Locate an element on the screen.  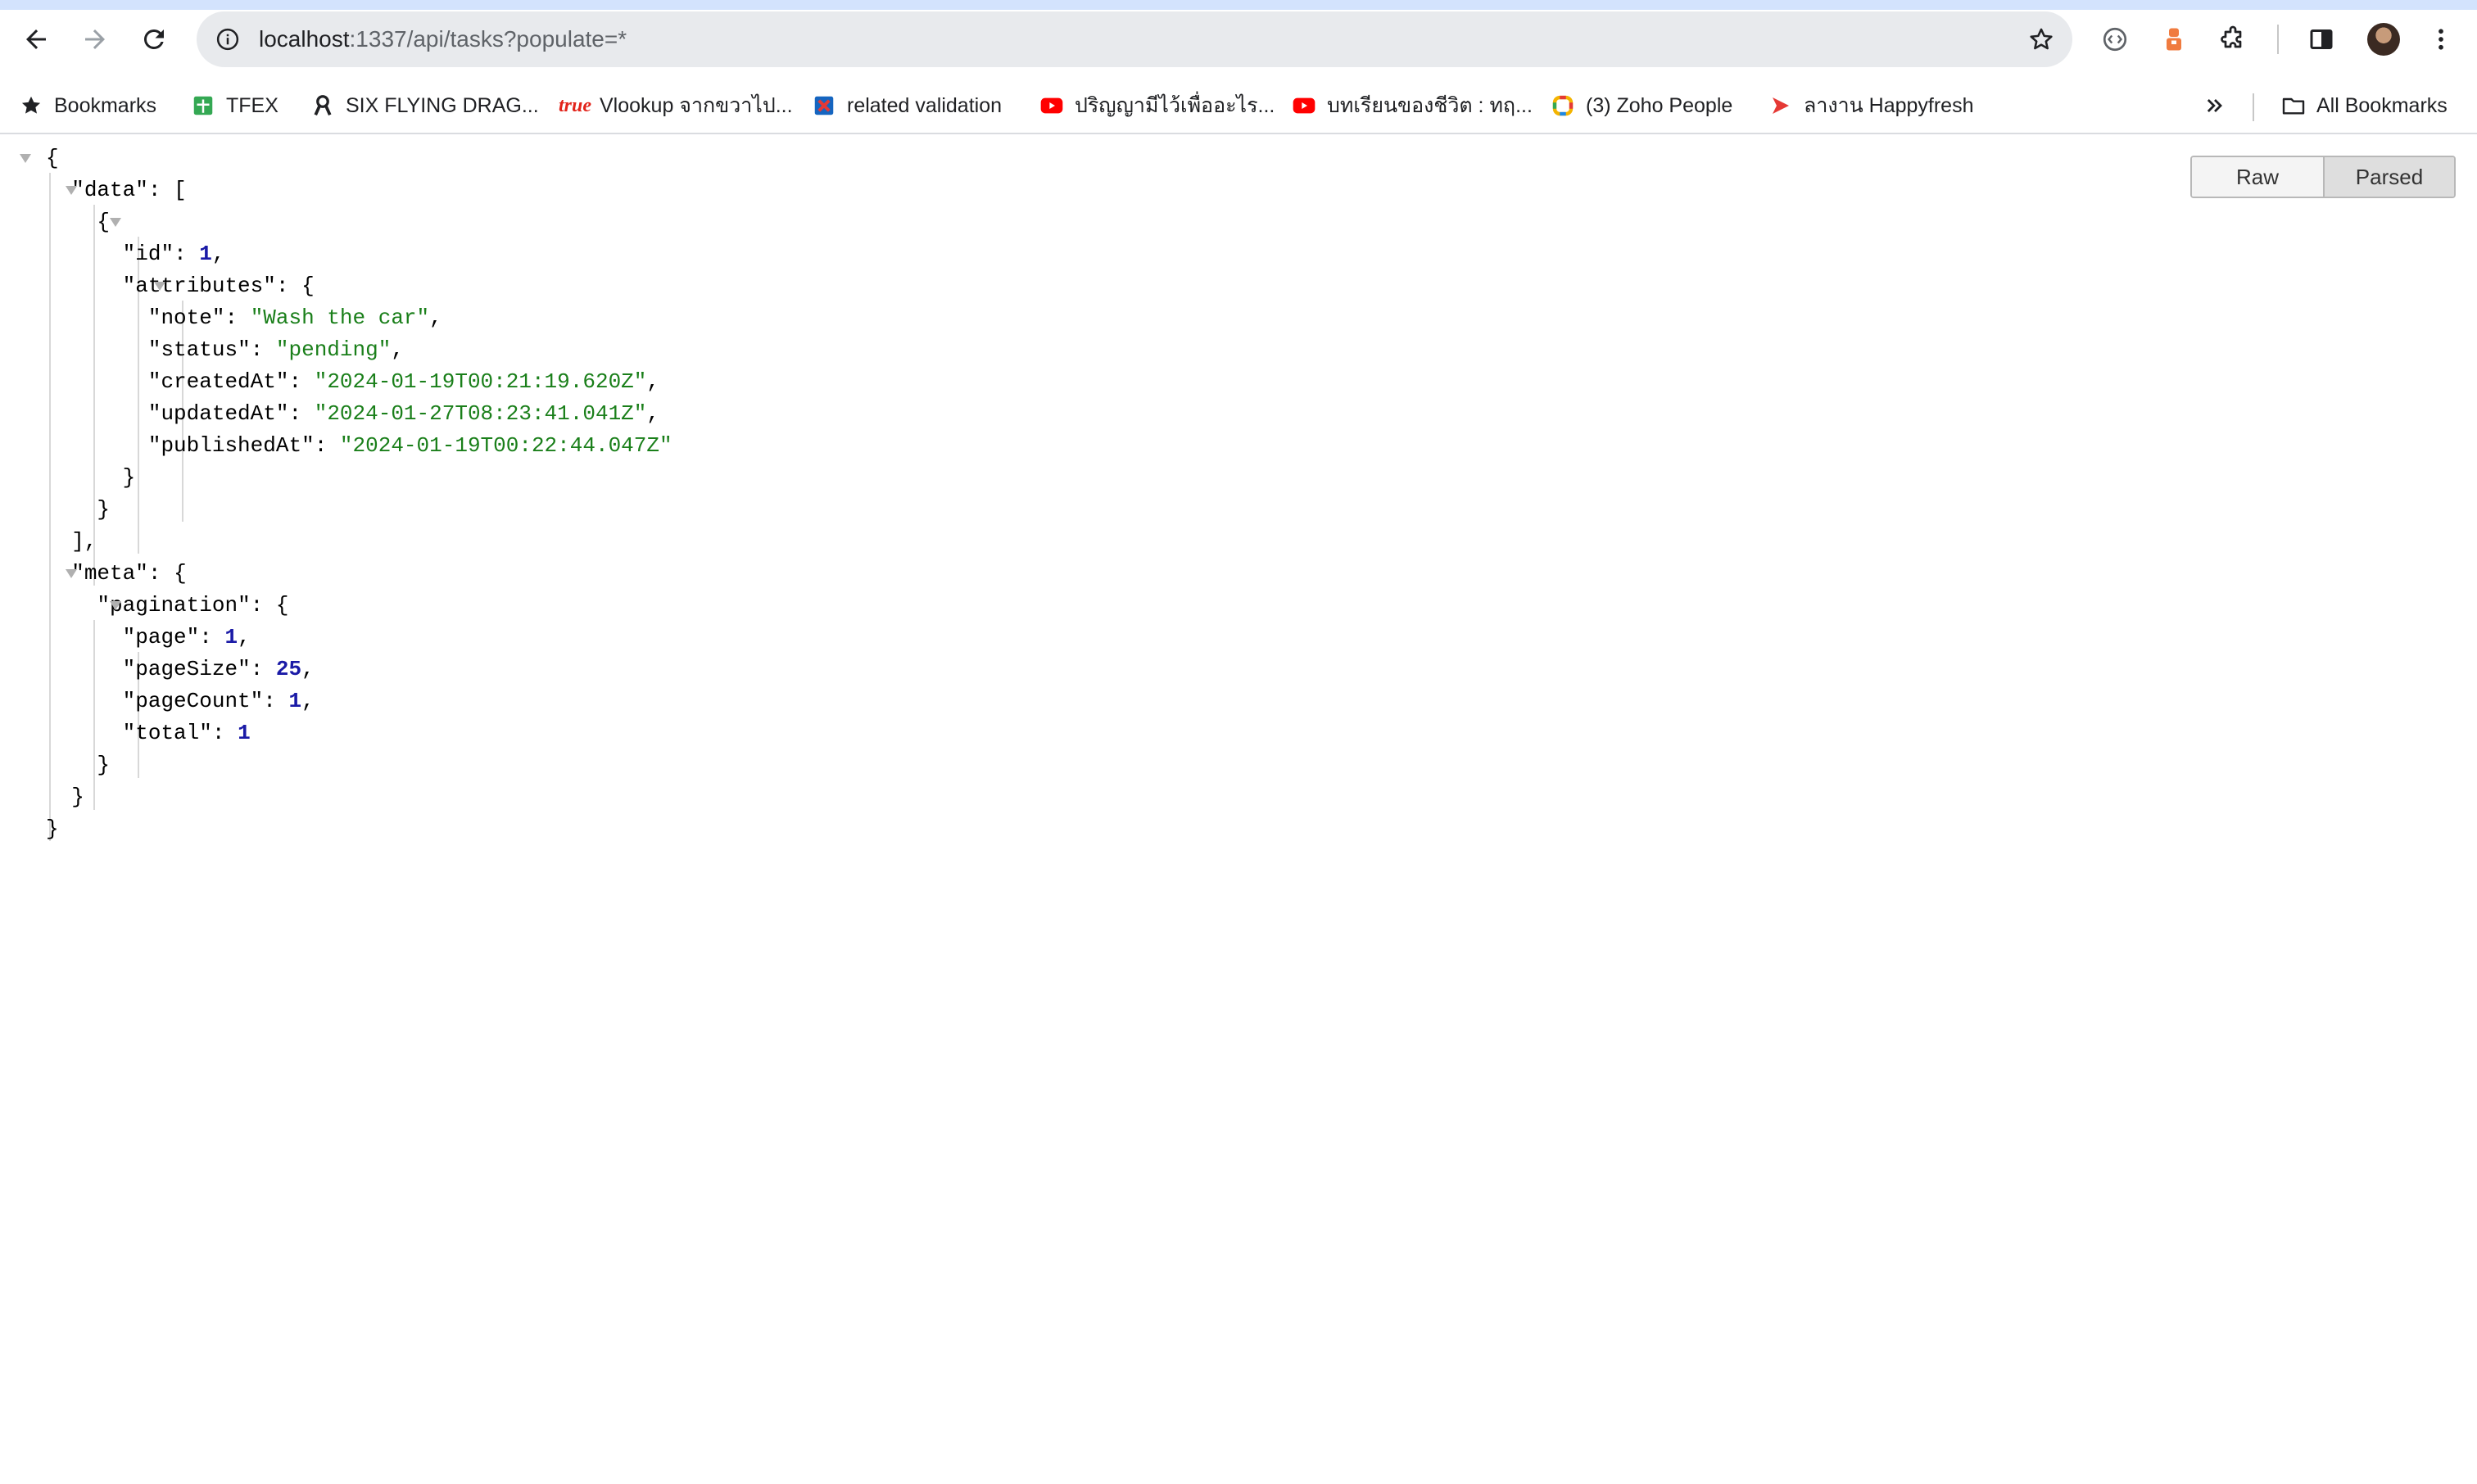
extensions-button is located at coordinates (2232, 39).